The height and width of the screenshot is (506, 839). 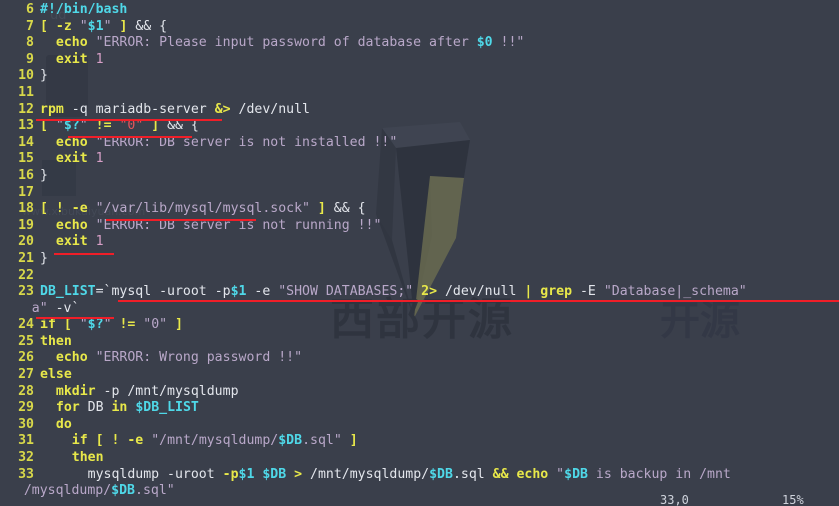 I want to click on code-token: /mnt/mysqldump/, so click(x=370, y=474).